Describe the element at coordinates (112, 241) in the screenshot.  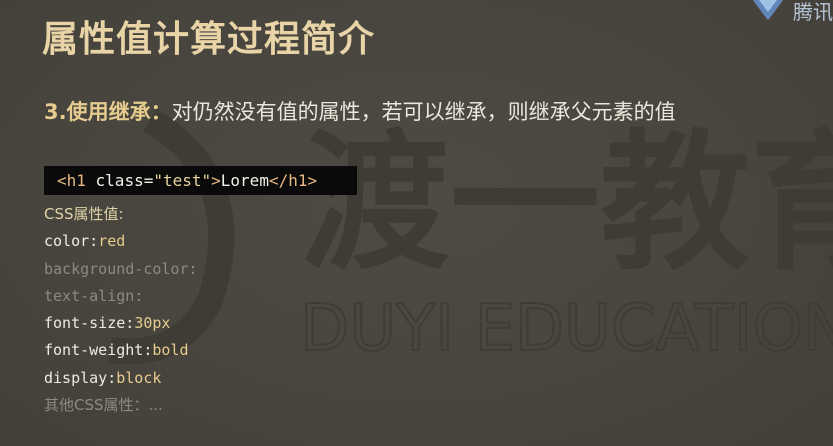
I see `property-value: red` at that location.